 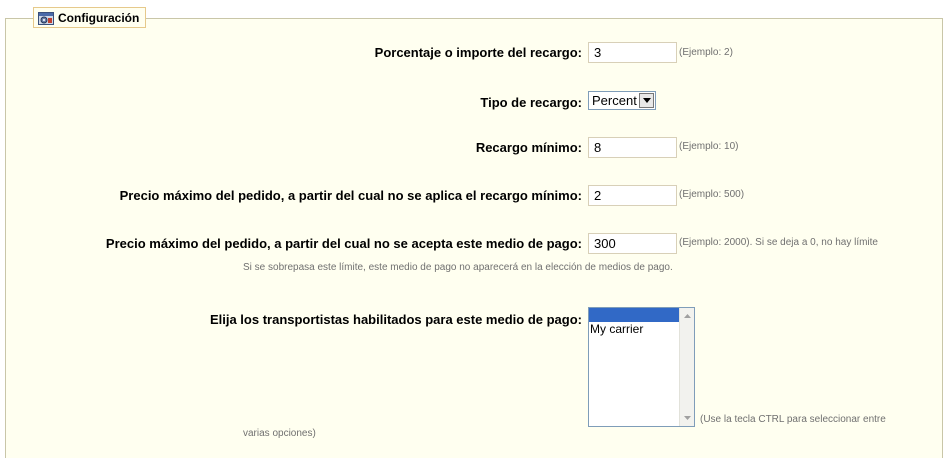 I want to click on surcharge-input, so click(x=632, y=52).